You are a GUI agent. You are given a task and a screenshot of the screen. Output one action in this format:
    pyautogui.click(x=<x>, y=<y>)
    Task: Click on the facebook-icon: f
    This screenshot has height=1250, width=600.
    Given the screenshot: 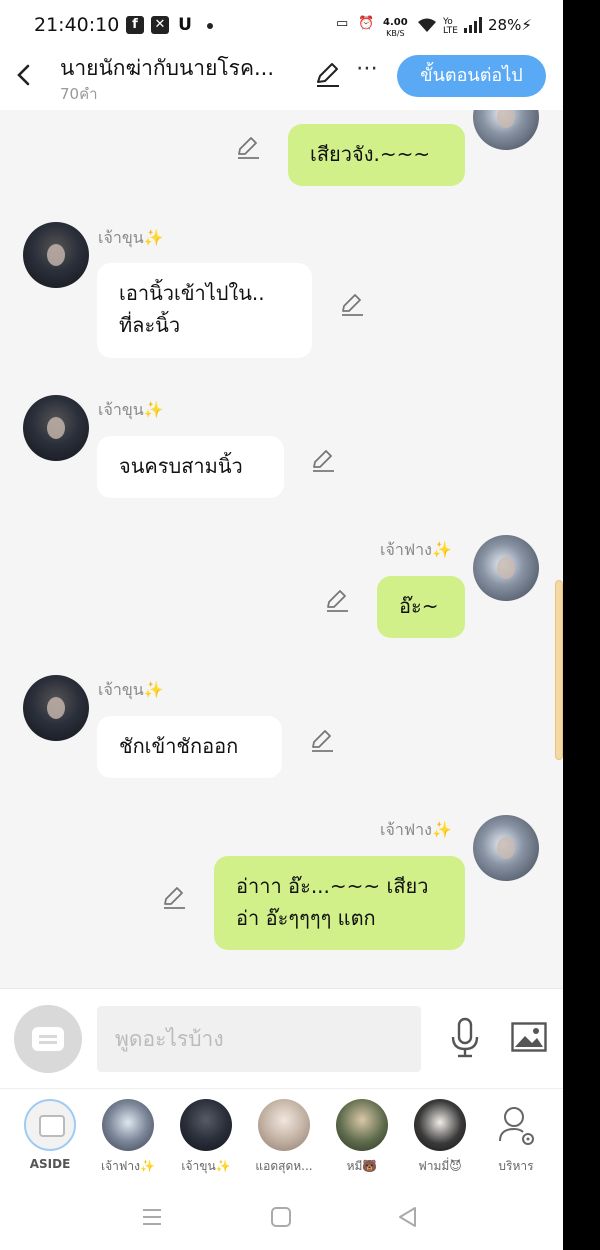 What is the action you would take?
    pyautogui.click(x=135, y=25)
    